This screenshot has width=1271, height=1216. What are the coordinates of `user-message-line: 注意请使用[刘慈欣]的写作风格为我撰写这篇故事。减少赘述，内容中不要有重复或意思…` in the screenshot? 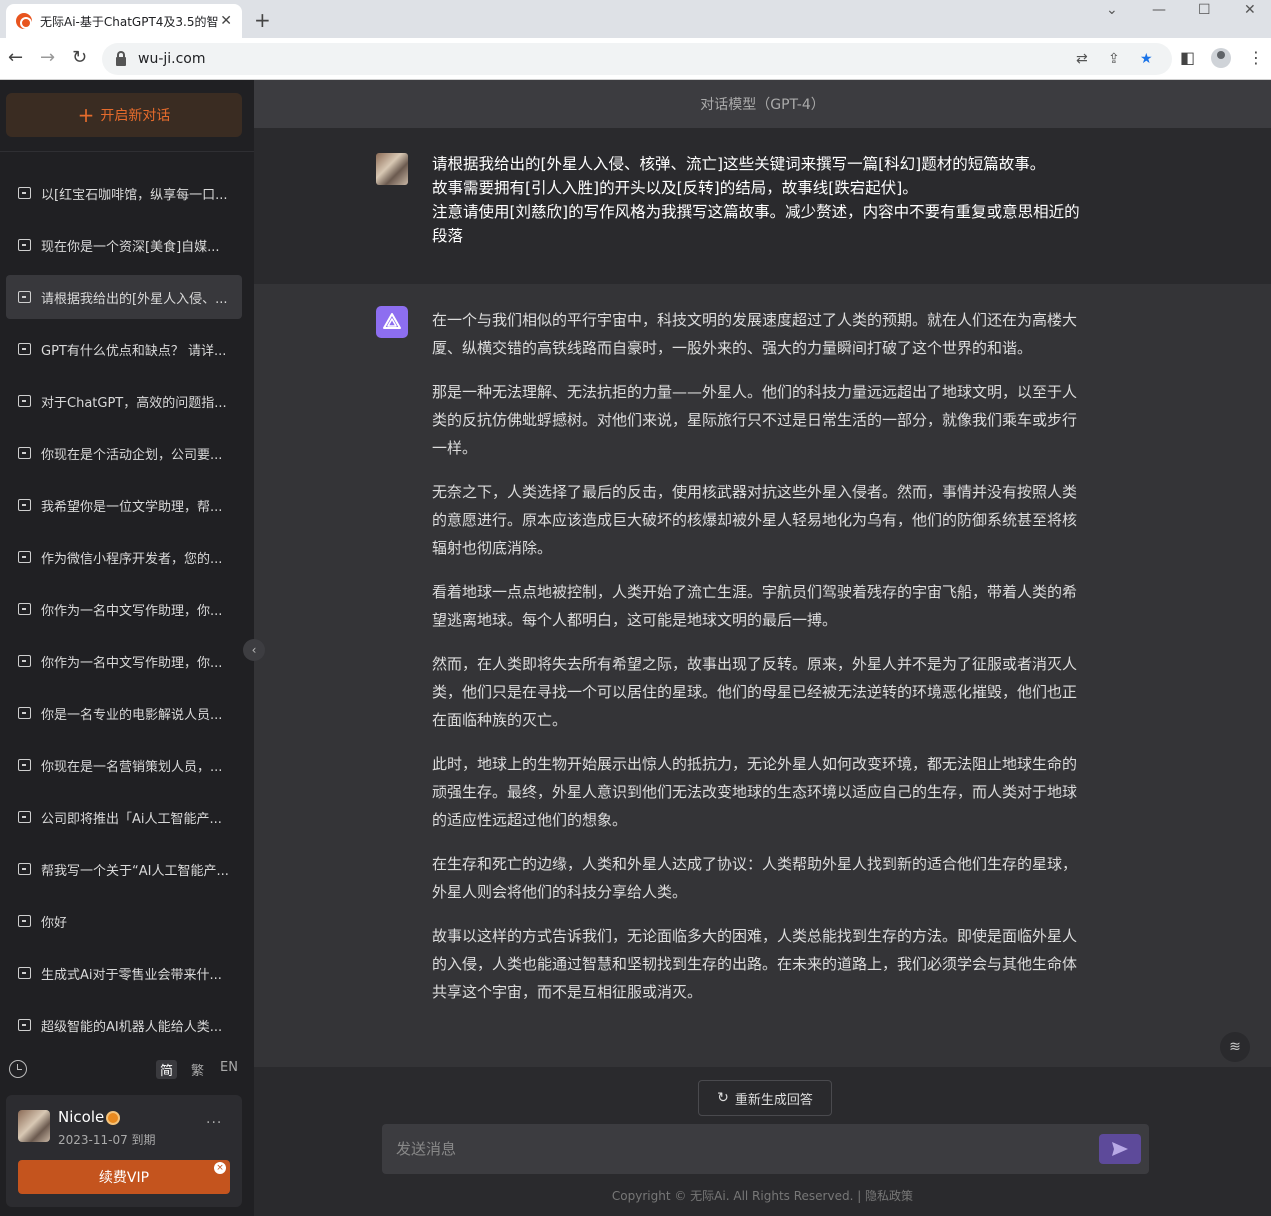 It's located at (762, 224).